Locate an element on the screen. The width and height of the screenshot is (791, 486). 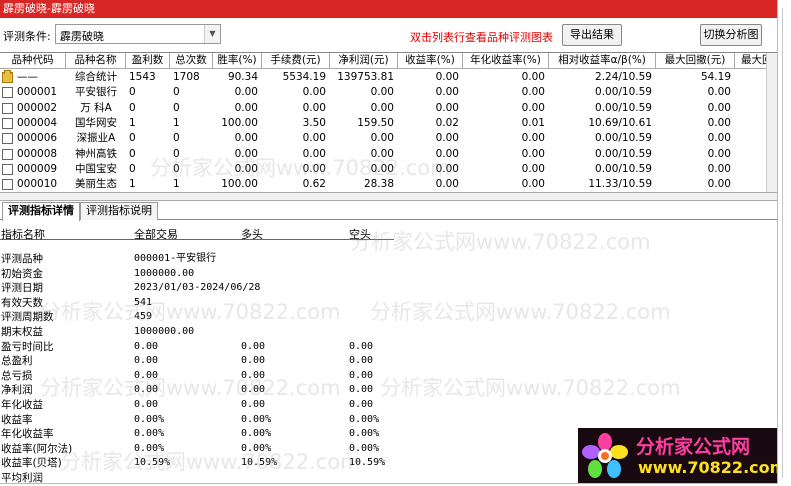
title-bar: 霹雳破晓-霹雳破晓 is located at coordinates (388, 9).